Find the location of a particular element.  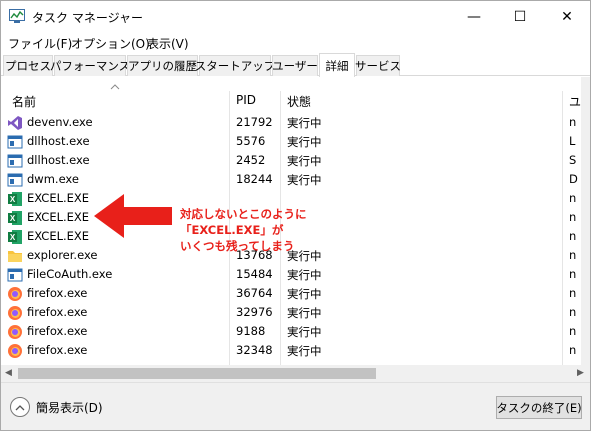

visual-studio-icon is located at coordinates (15, 123).